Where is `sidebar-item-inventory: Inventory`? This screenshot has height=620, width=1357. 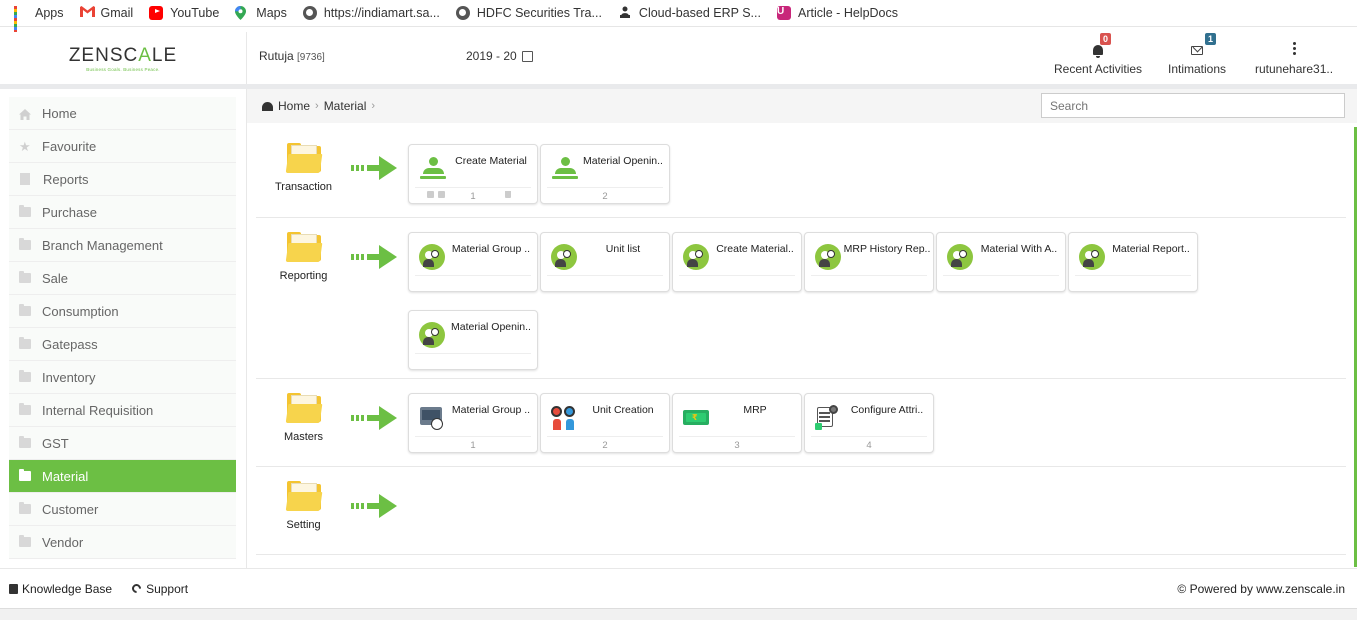 sidebar-item-inventory: Inventory is located at coordinates (122, 377).